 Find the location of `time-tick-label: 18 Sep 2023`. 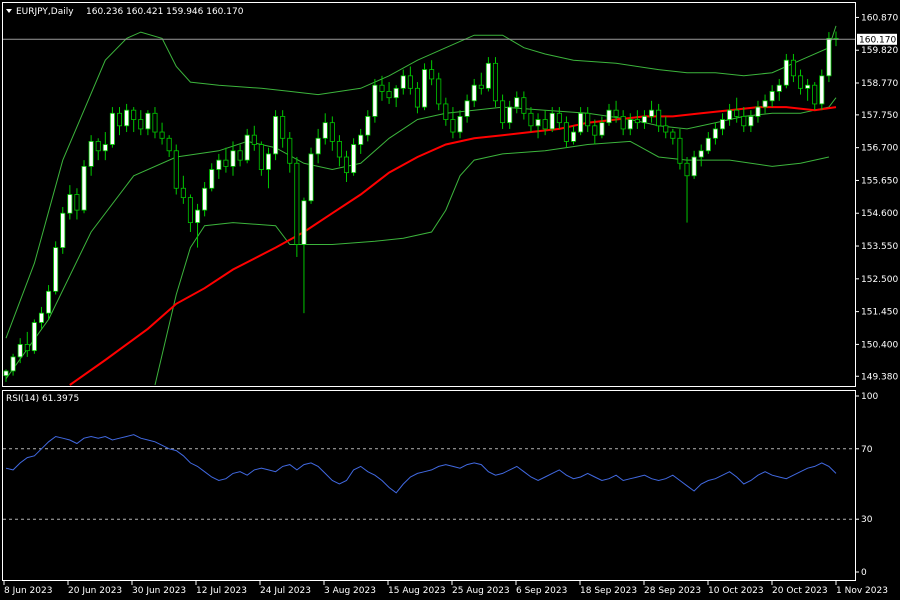

time-tick-label: 18 Sep 2023 is located at coordinates (608, 591).